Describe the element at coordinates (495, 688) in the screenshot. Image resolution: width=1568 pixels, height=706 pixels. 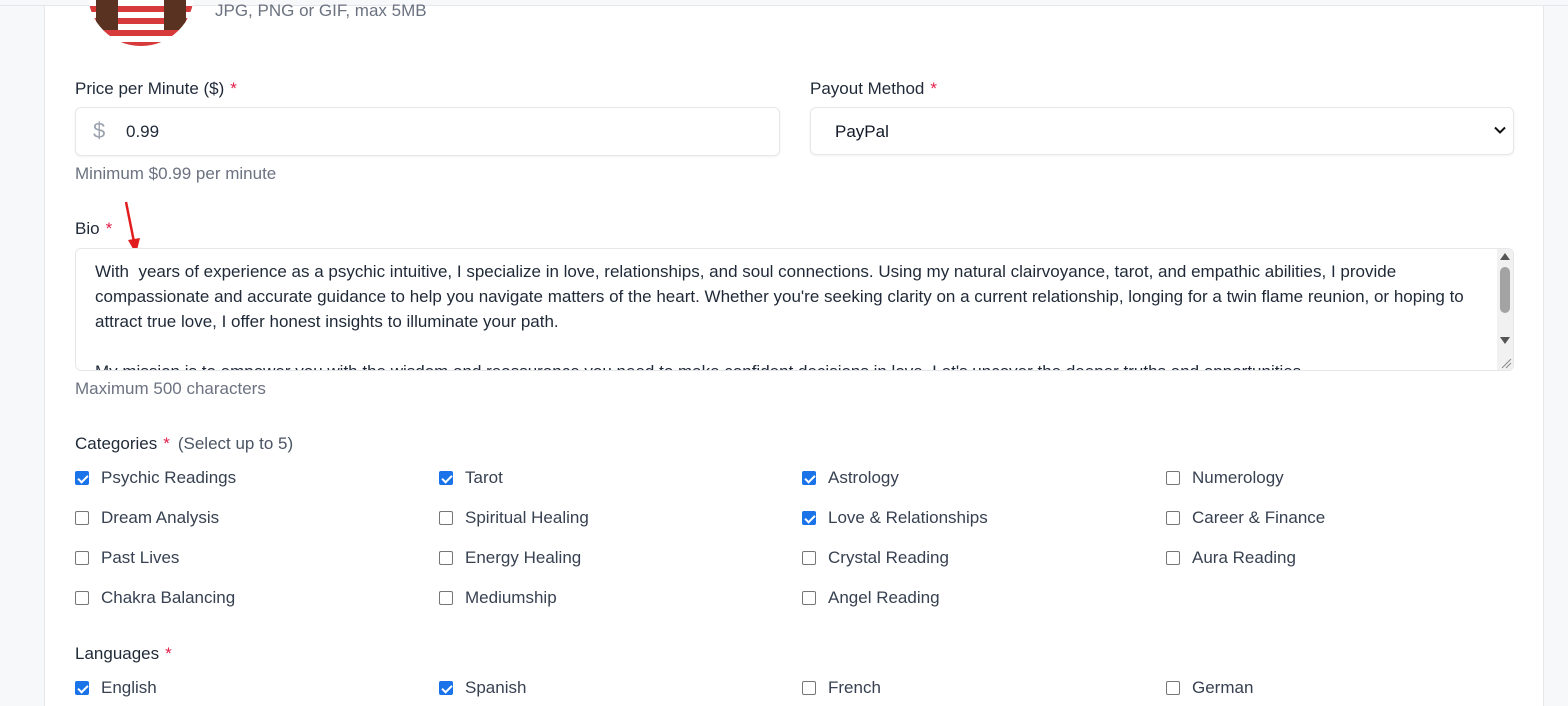
I see `language-option-label: Spanish` at that location.